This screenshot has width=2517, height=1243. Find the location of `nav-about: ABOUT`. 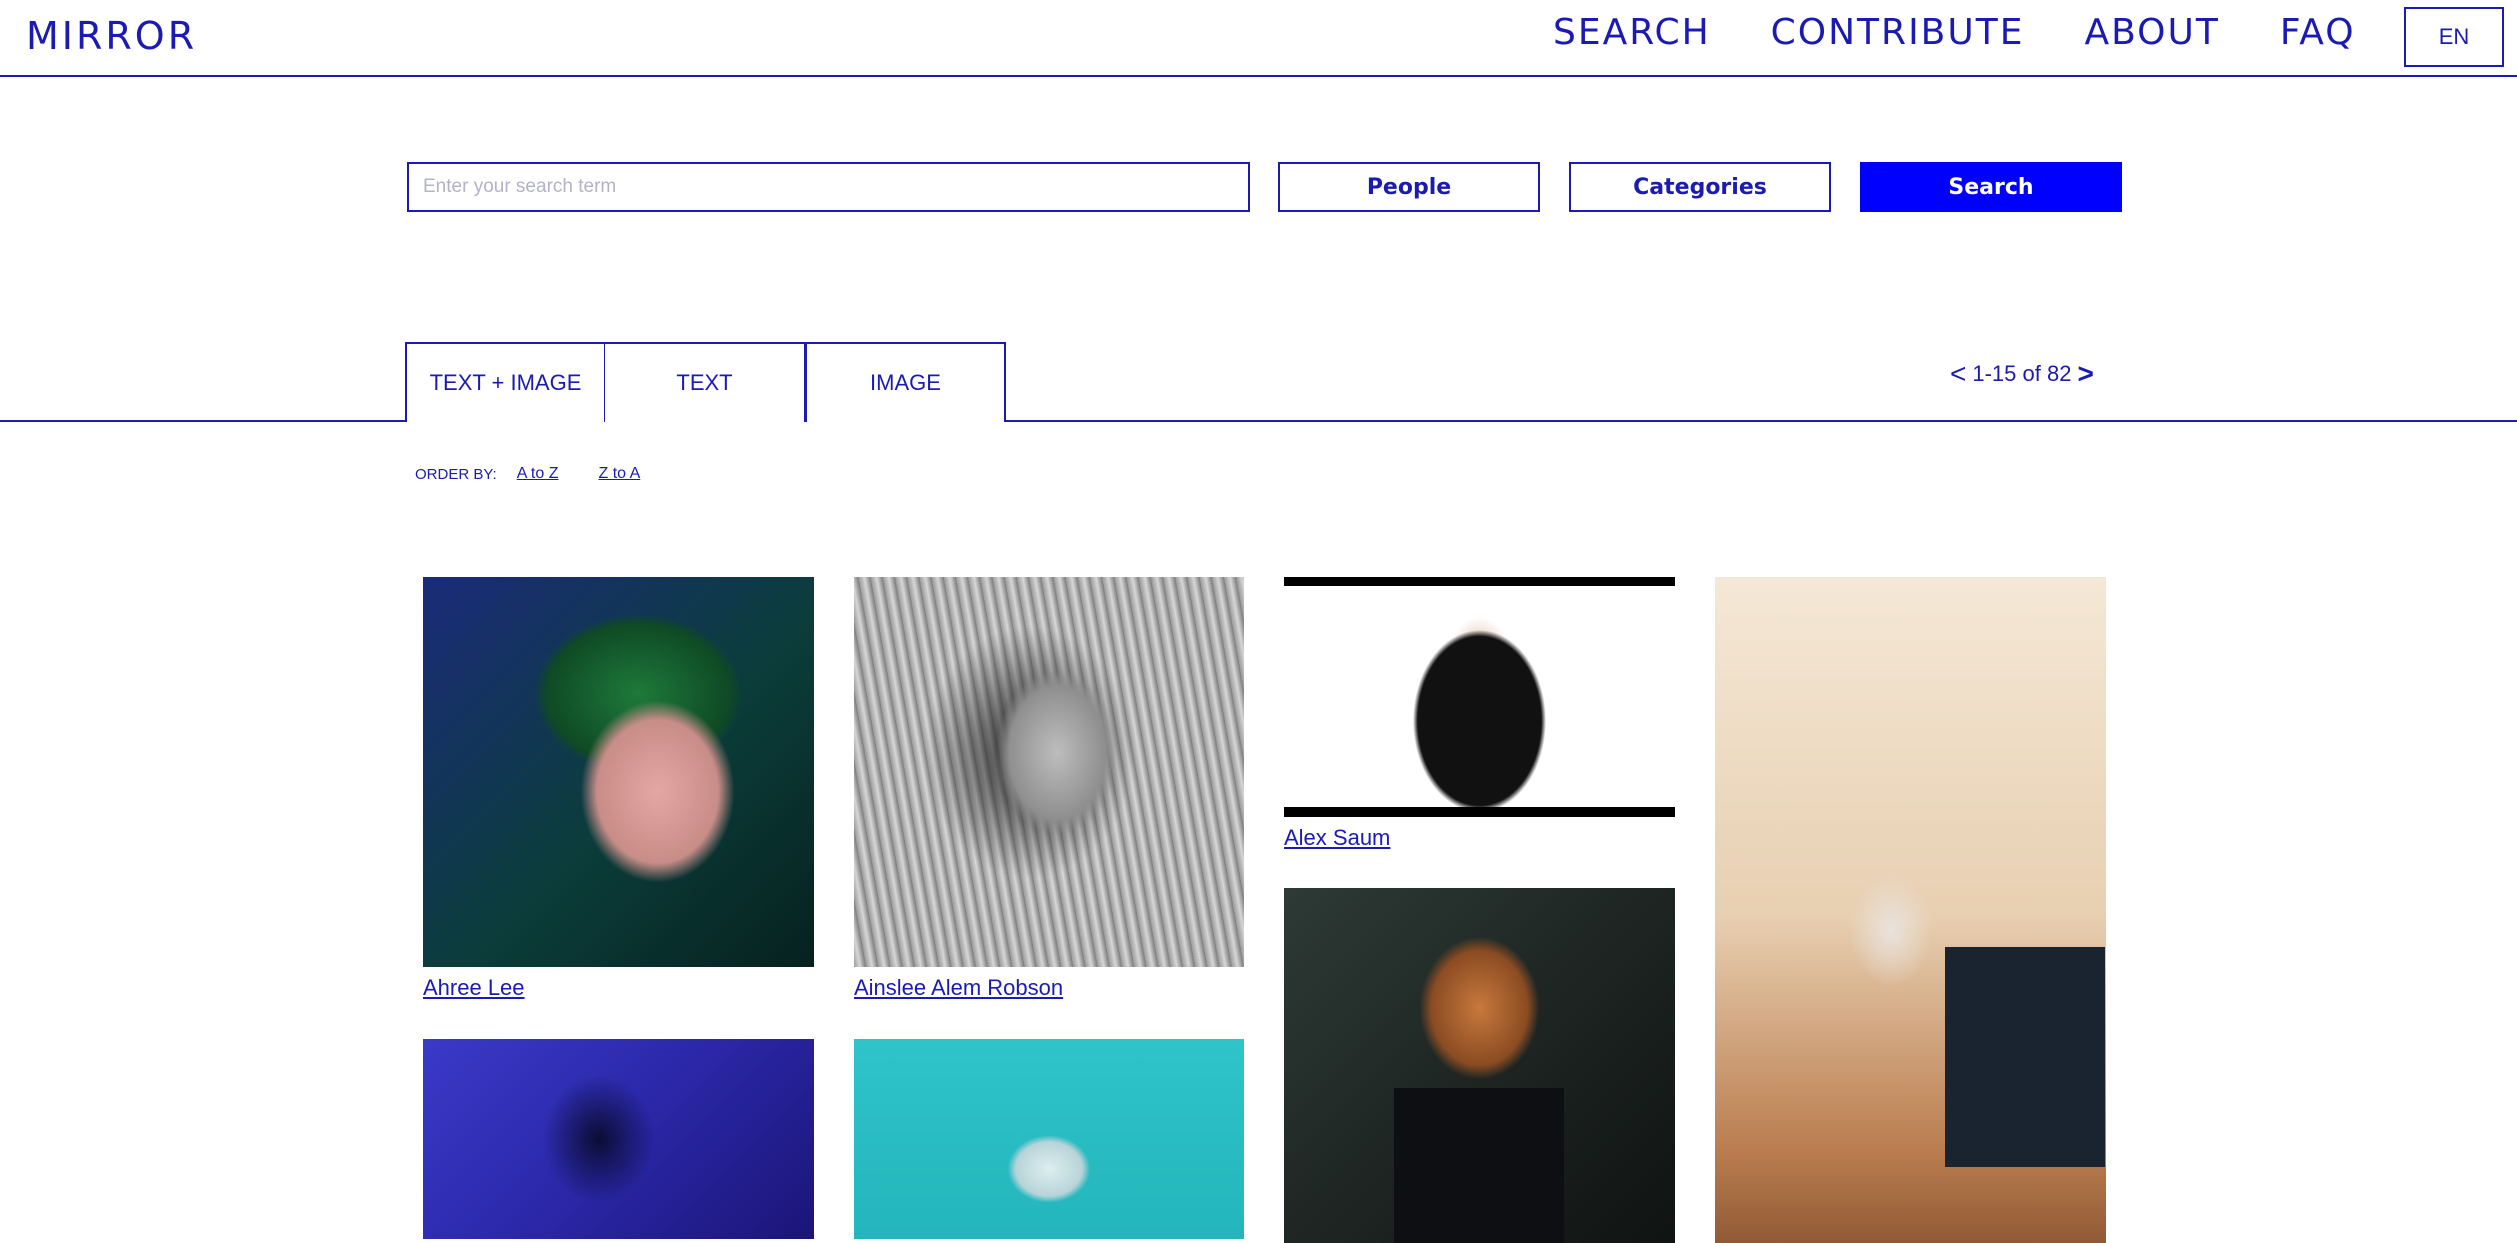

nav-about: ABOUT is located at coordinates (2151, 32).